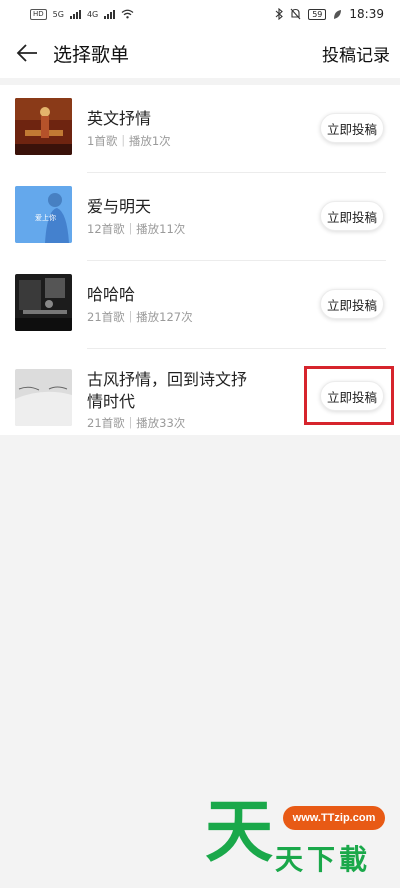  I want to click on cover-art-image: 爱上你, so click(43, 214).